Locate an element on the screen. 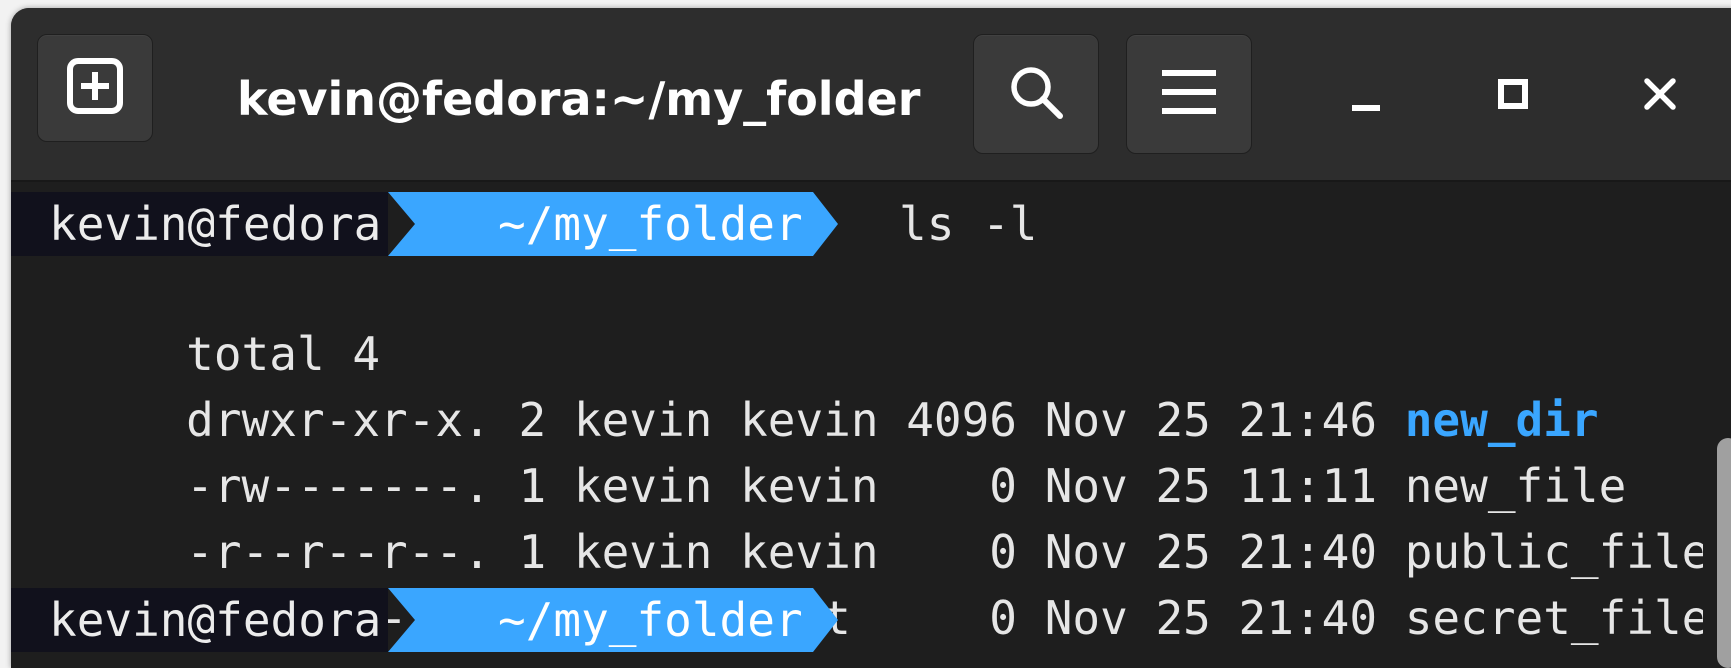 Image resolution: width=1731 pixels, height=668 pixels. search-icon is located at coordinates (1036, 94).